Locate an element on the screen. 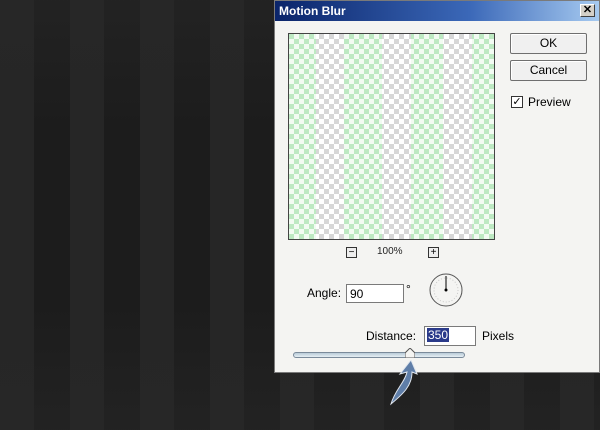  ok-button: OK is located at coordinates (548, 43).